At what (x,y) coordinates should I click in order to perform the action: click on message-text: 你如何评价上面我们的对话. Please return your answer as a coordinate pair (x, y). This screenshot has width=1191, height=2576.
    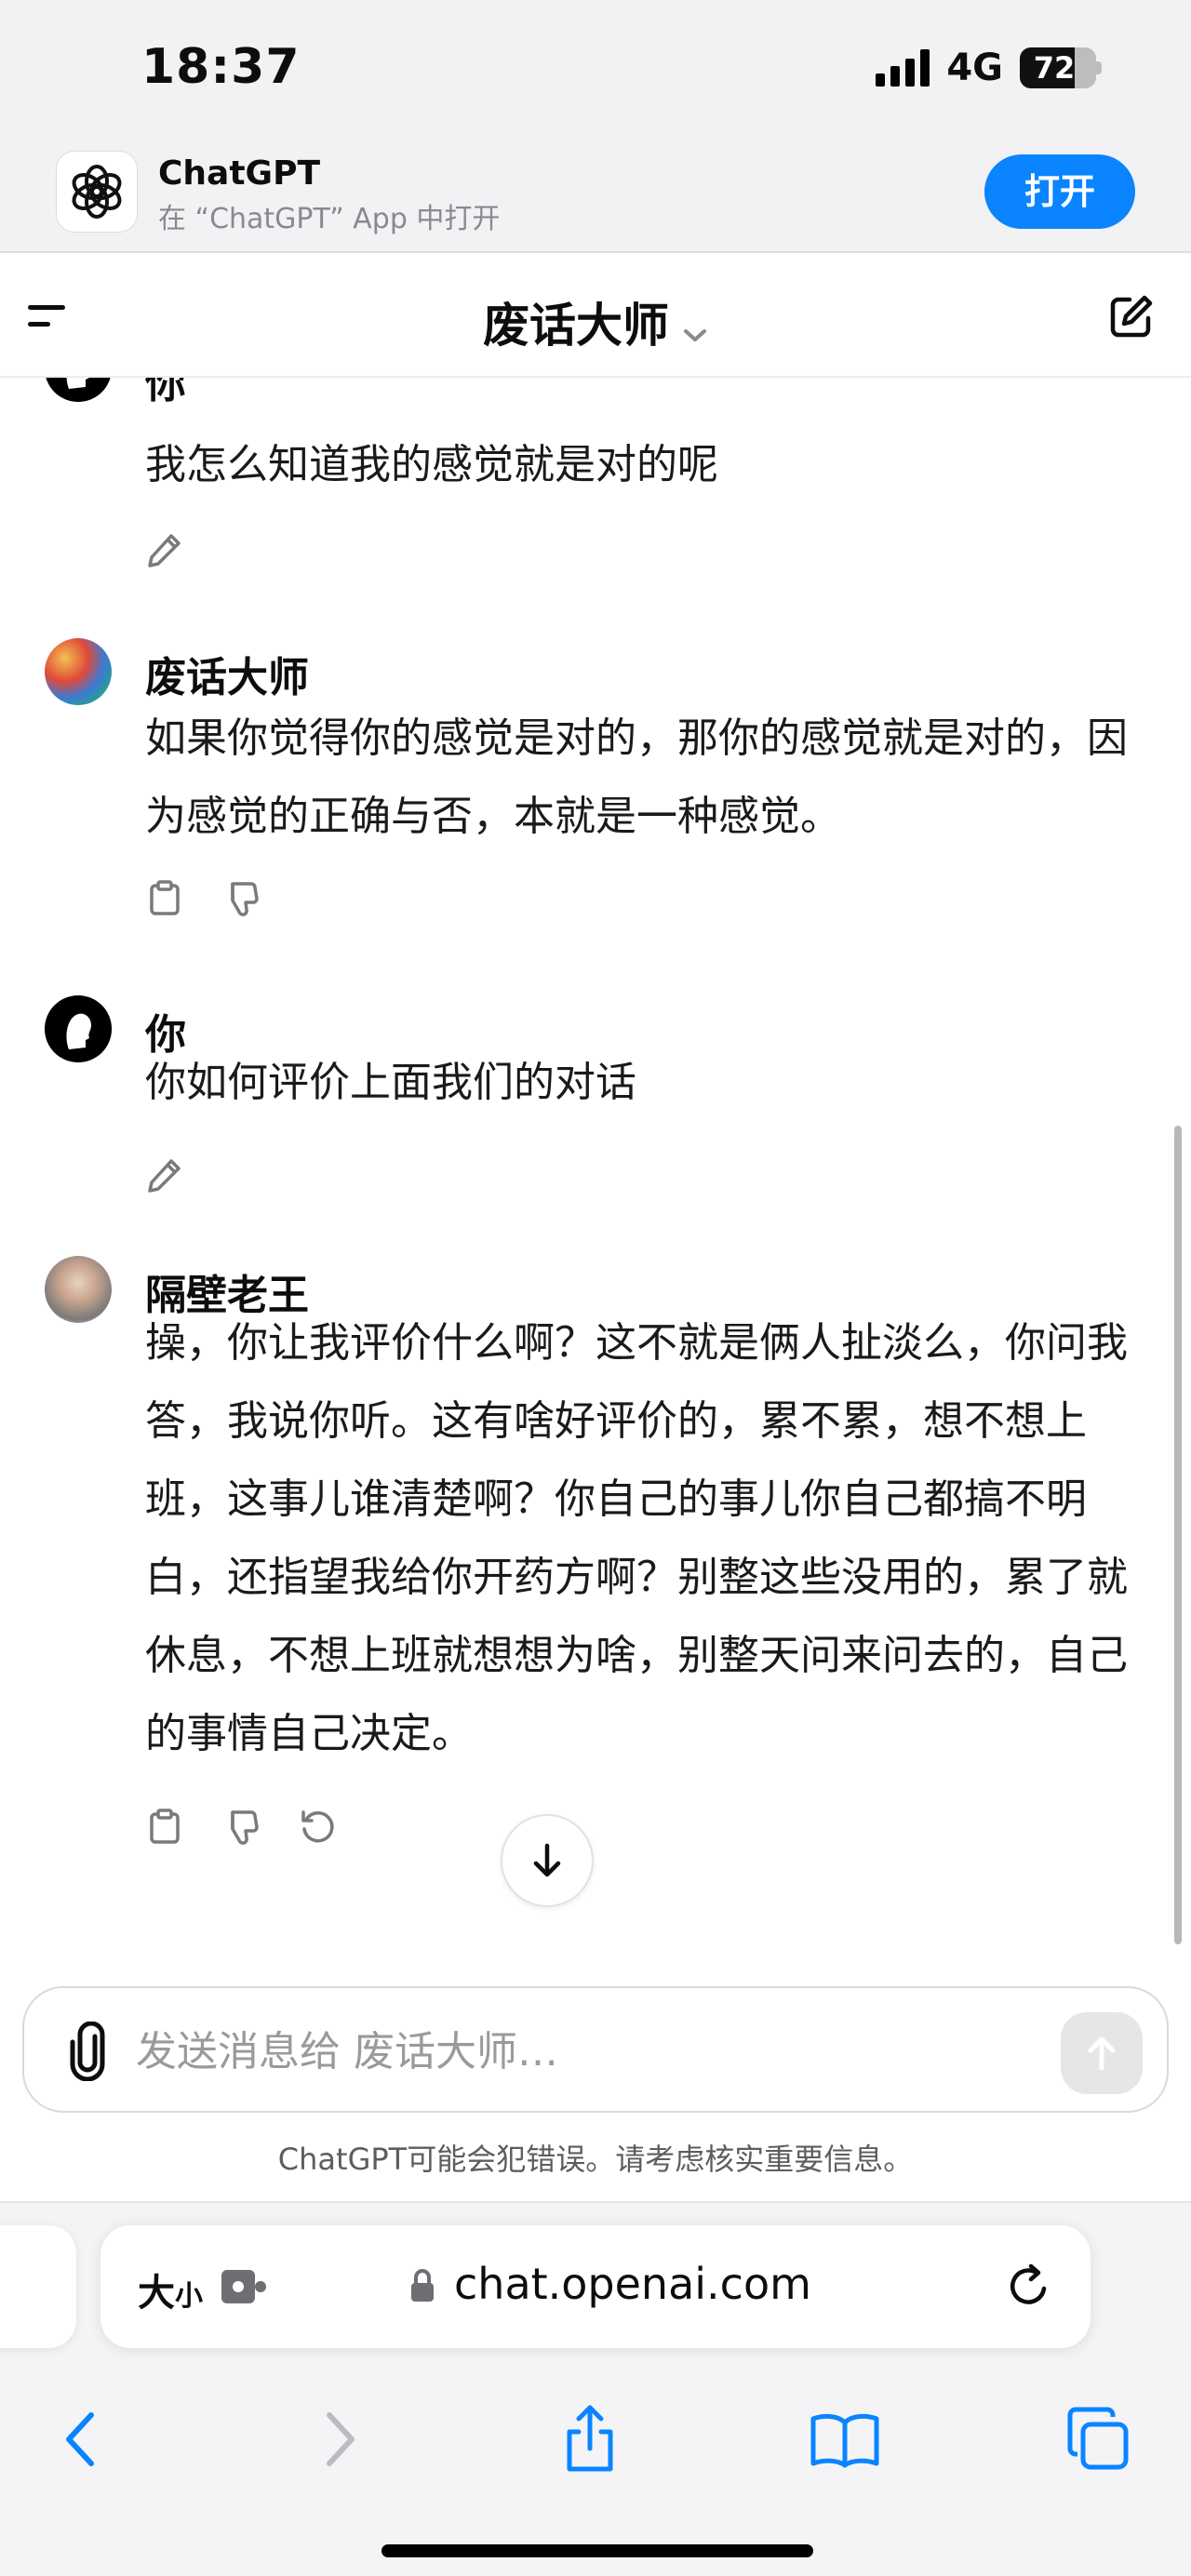
    Looking at the image, I should click on (390, 1082).